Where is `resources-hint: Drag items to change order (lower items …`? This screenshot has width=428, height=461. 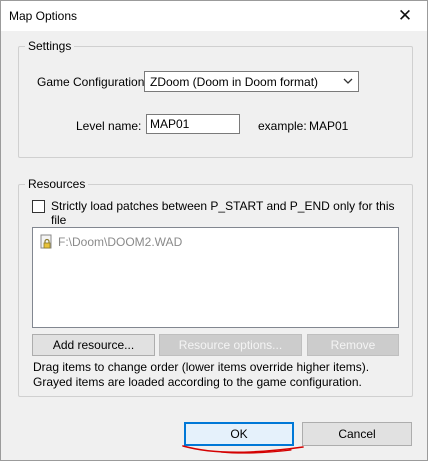 resources-hint: Drag items to change order (lower items … is located at coordinates (201, 375).